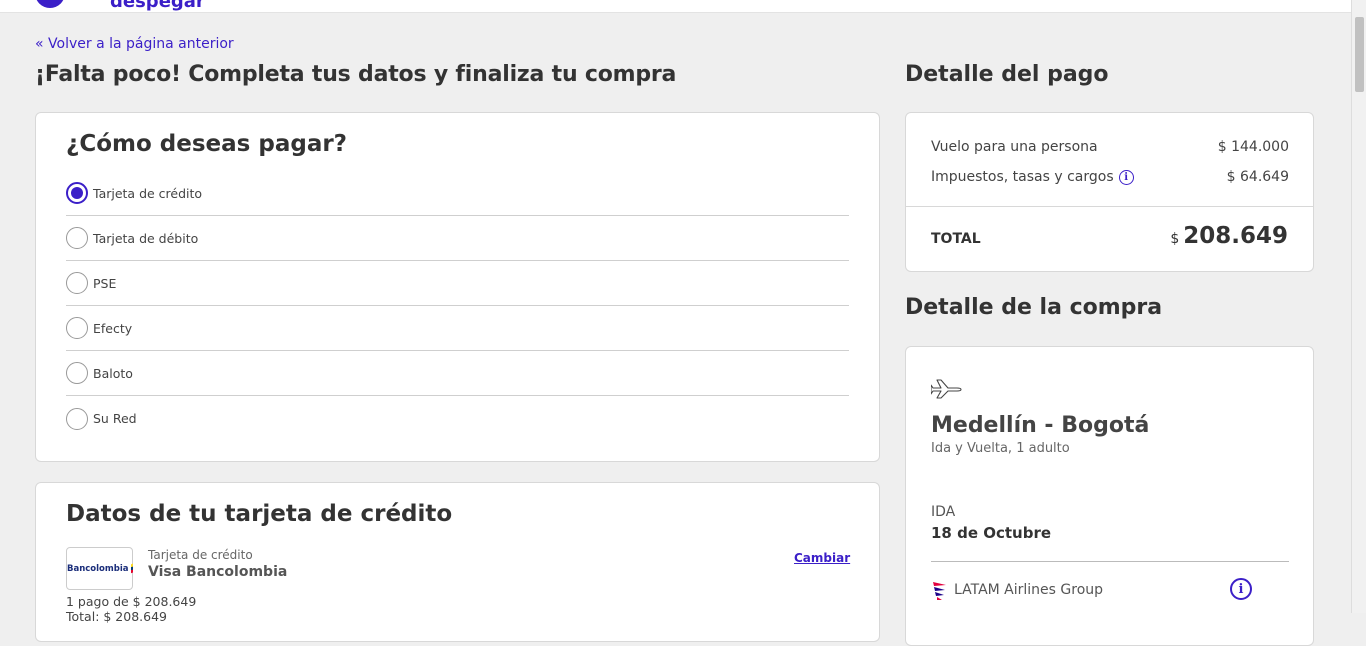 The height and width of the screenshot is (646, 1366). I want to click on payment-option-pse: PSE, so click(457, 283).